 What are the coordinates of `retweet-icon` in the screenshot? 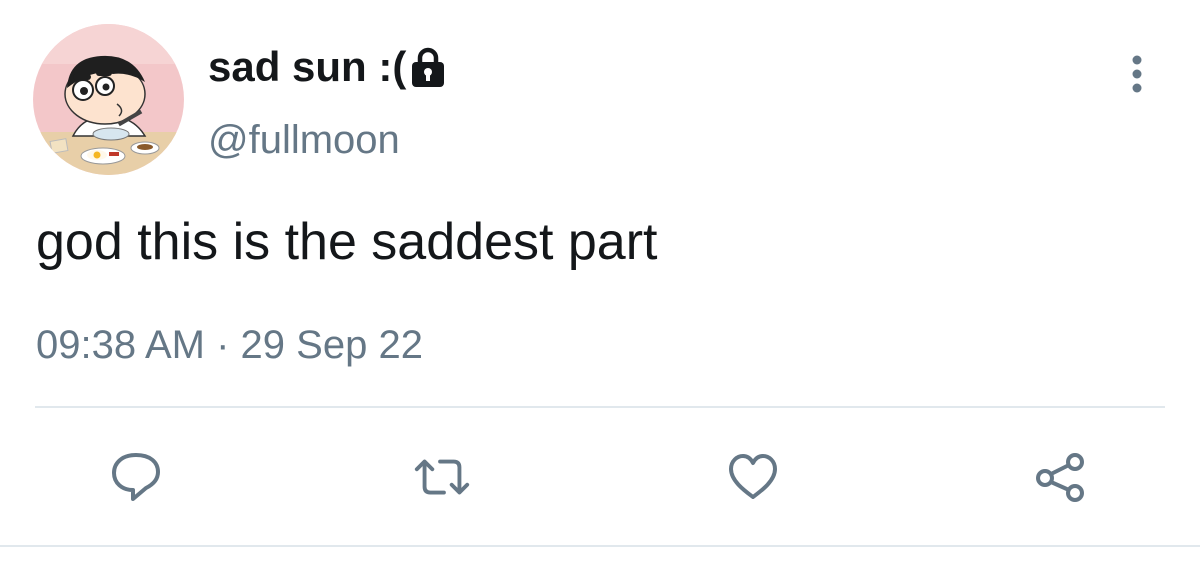 It's located at (442, 477).